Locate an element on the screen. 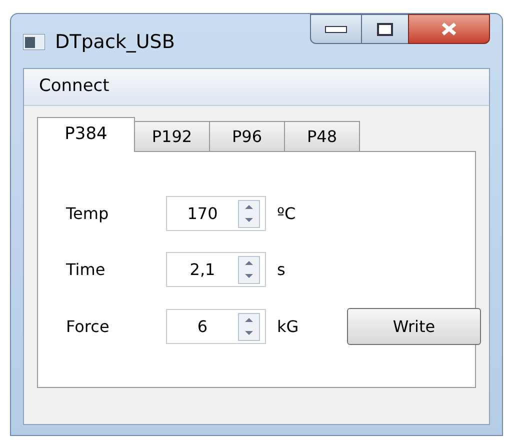  close-button is located at coordinates (449, 29).